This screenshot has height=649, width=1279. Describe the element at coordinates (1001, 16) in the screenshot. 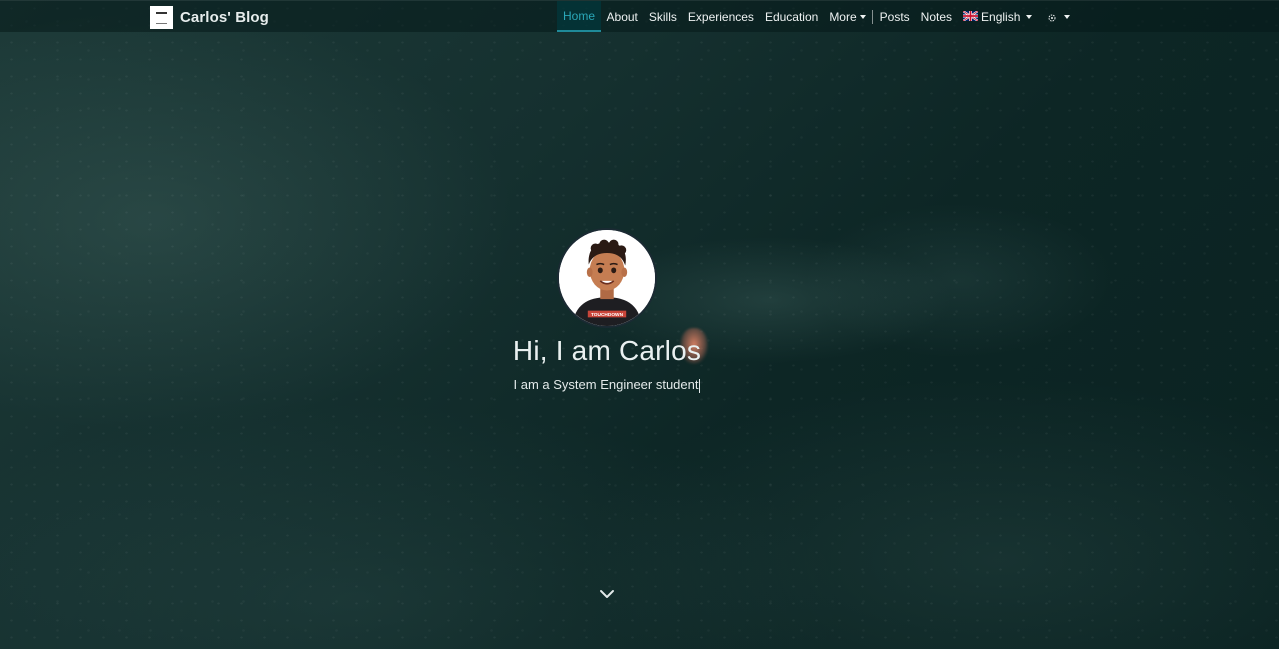

I see `language-label: English` at that location.